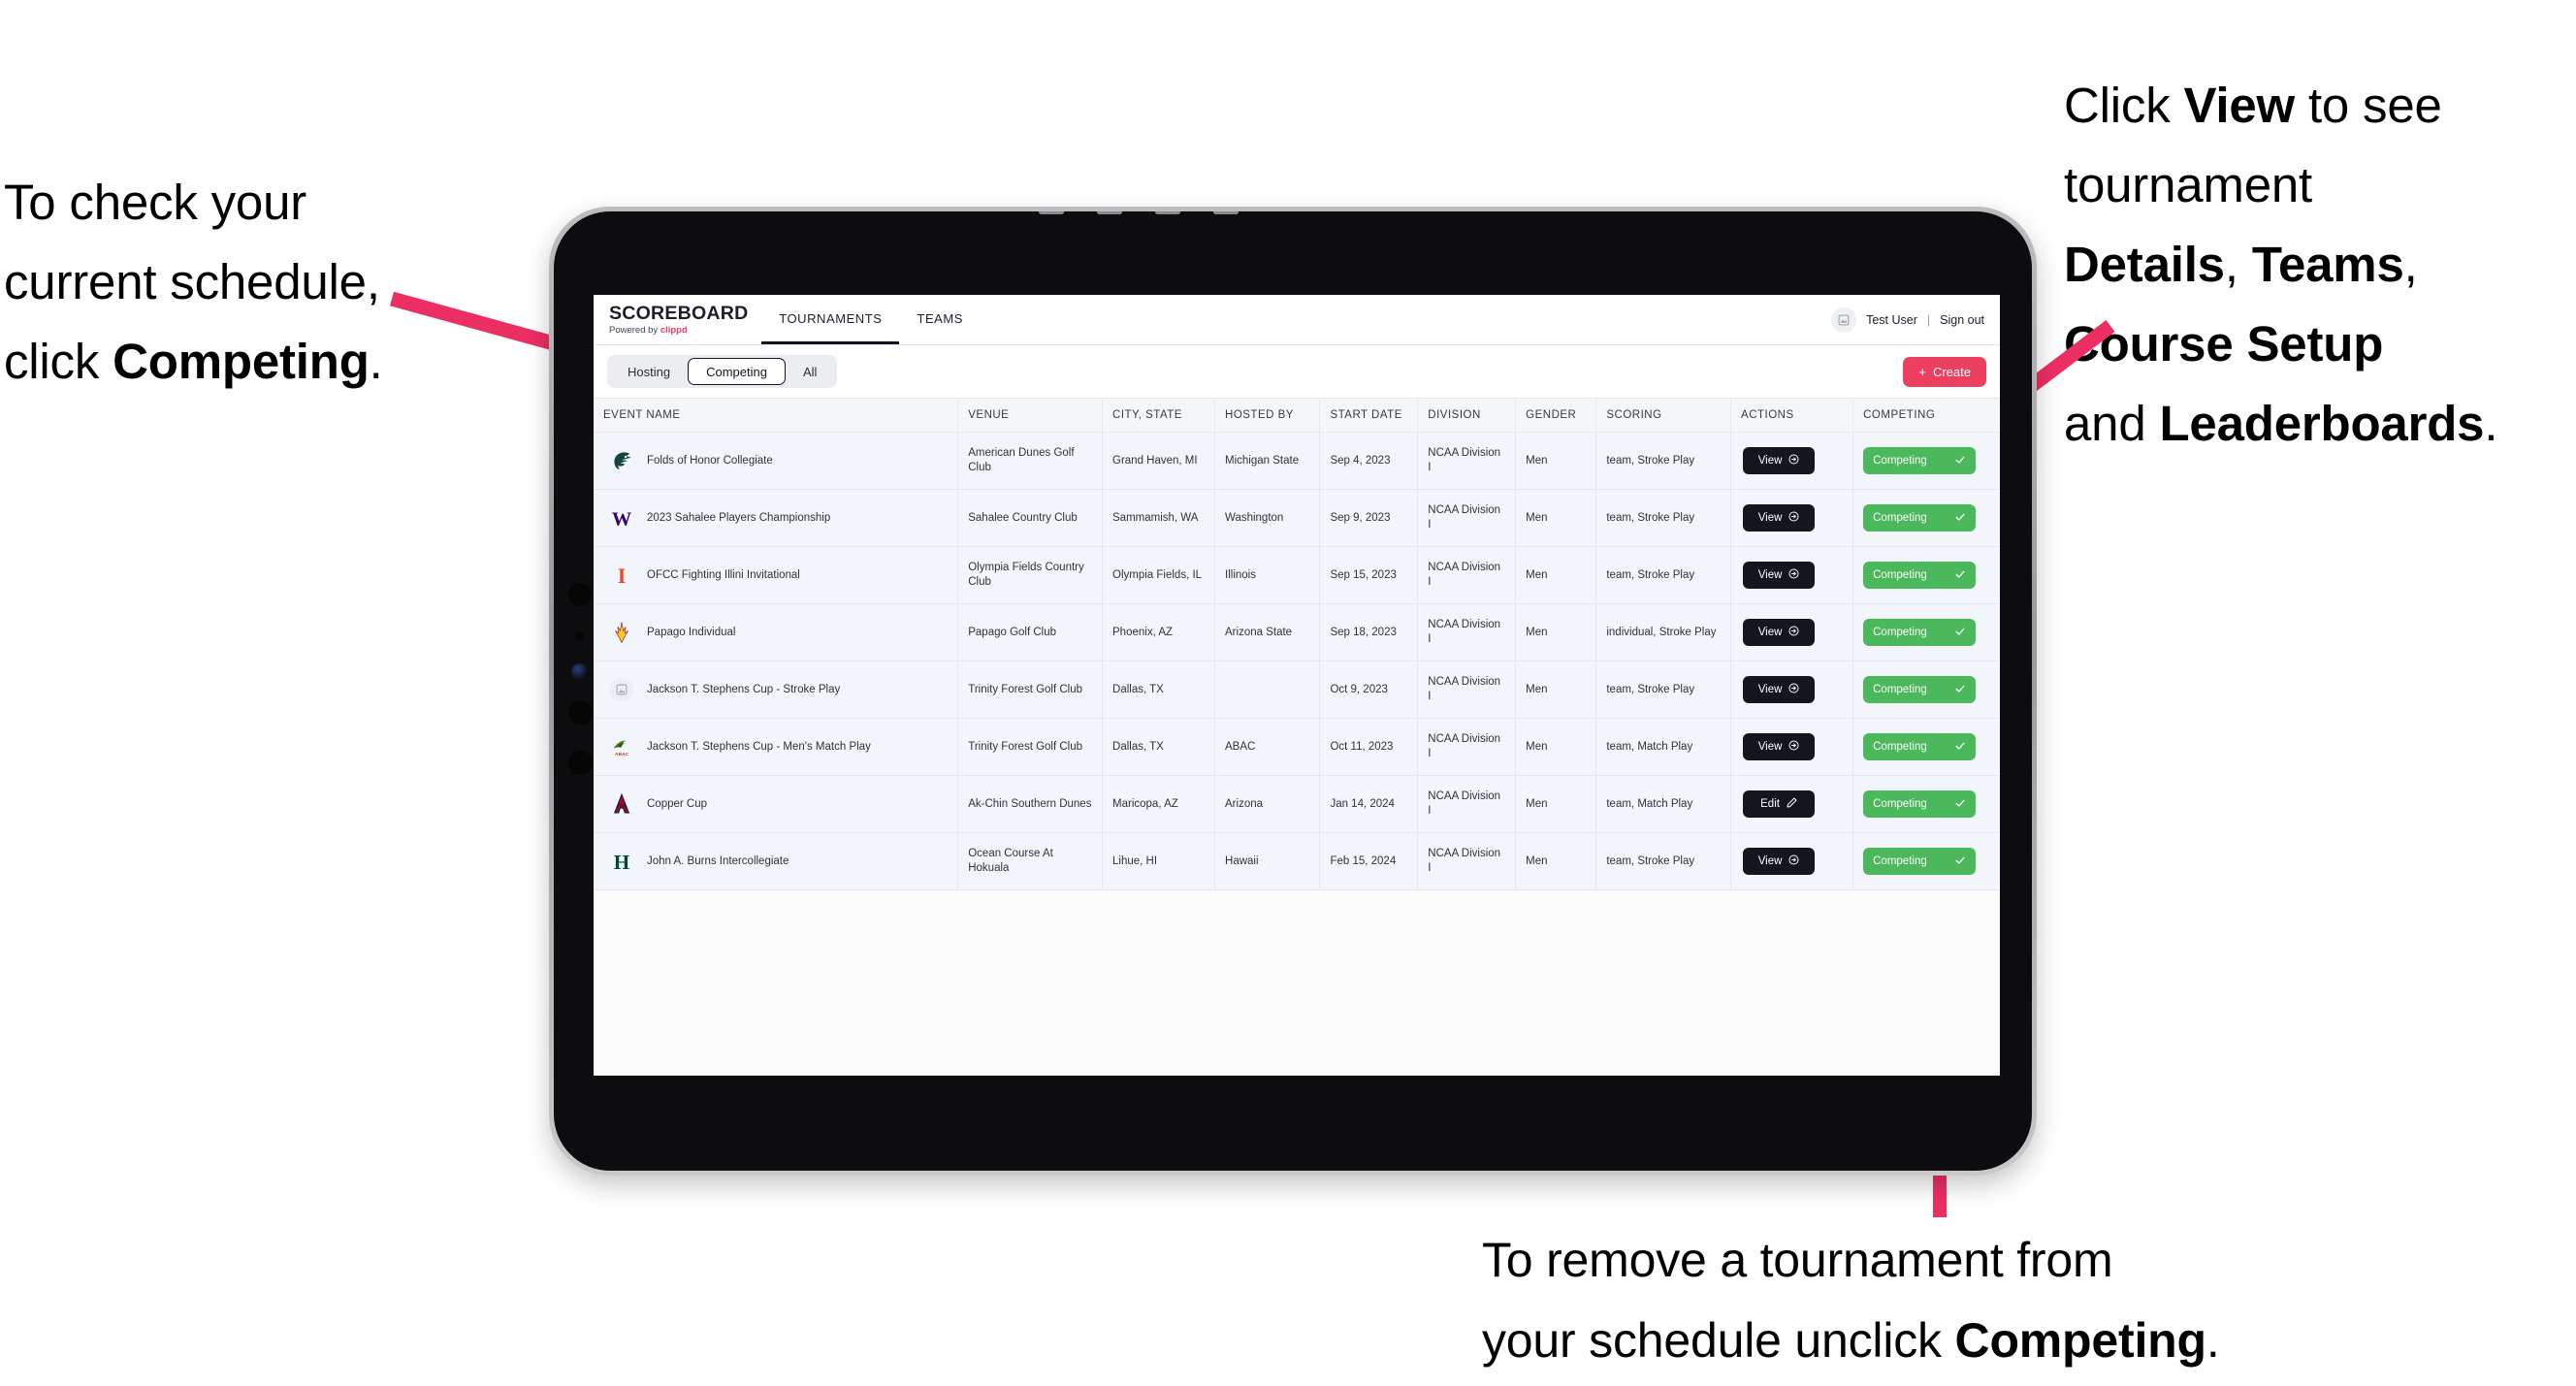  I want to click on filter-hosting-label: Hosting, so click(649, 371).